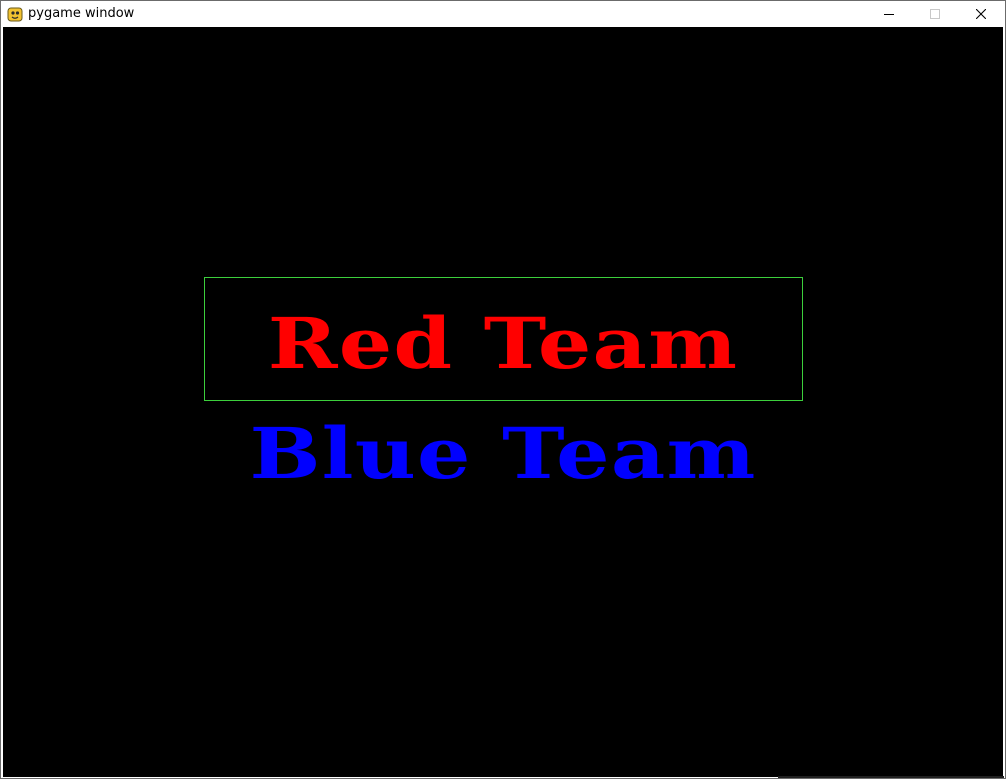  I want to click on minimize-button, so click(889, 14).